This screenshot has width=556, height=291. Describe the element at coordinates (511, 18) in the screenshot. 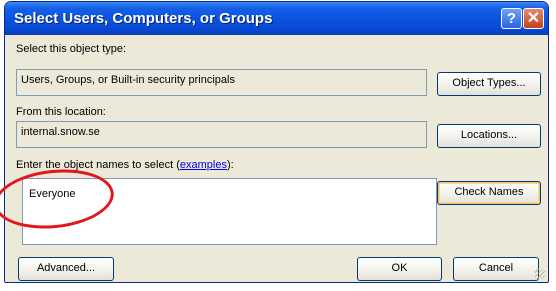

I see `help-button: ?` at that location.